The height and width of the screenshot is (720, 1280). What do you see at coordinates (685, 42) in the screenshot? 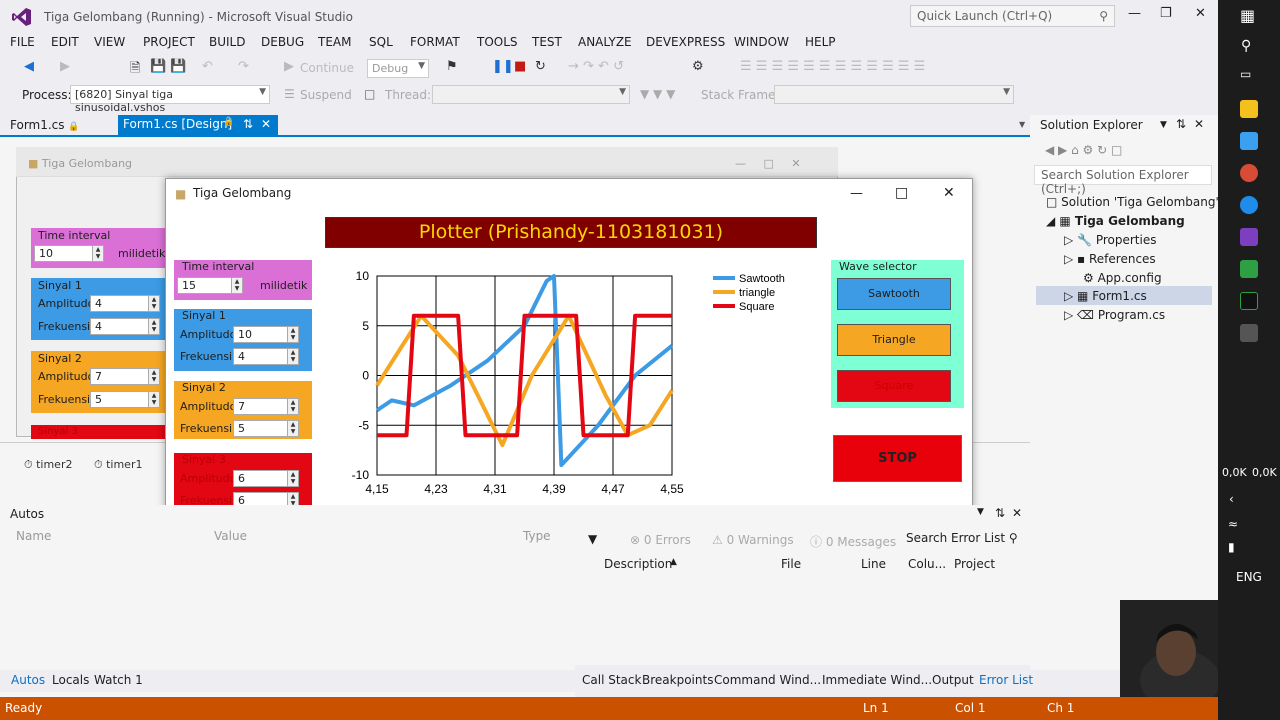
I see `menu-devexpress: DEVEXPRESS` at bounding box center [685, 42].